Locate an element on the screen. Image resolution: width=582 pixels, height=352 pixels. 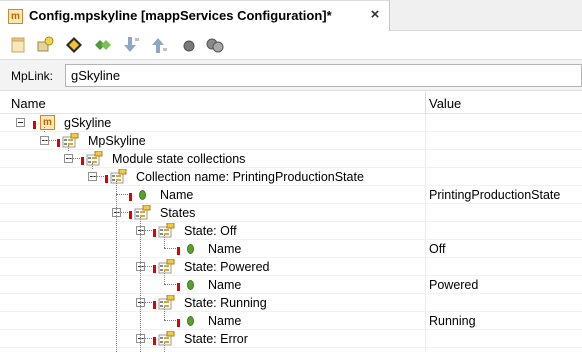
tree-row: States is located at coordinates (291, 213).